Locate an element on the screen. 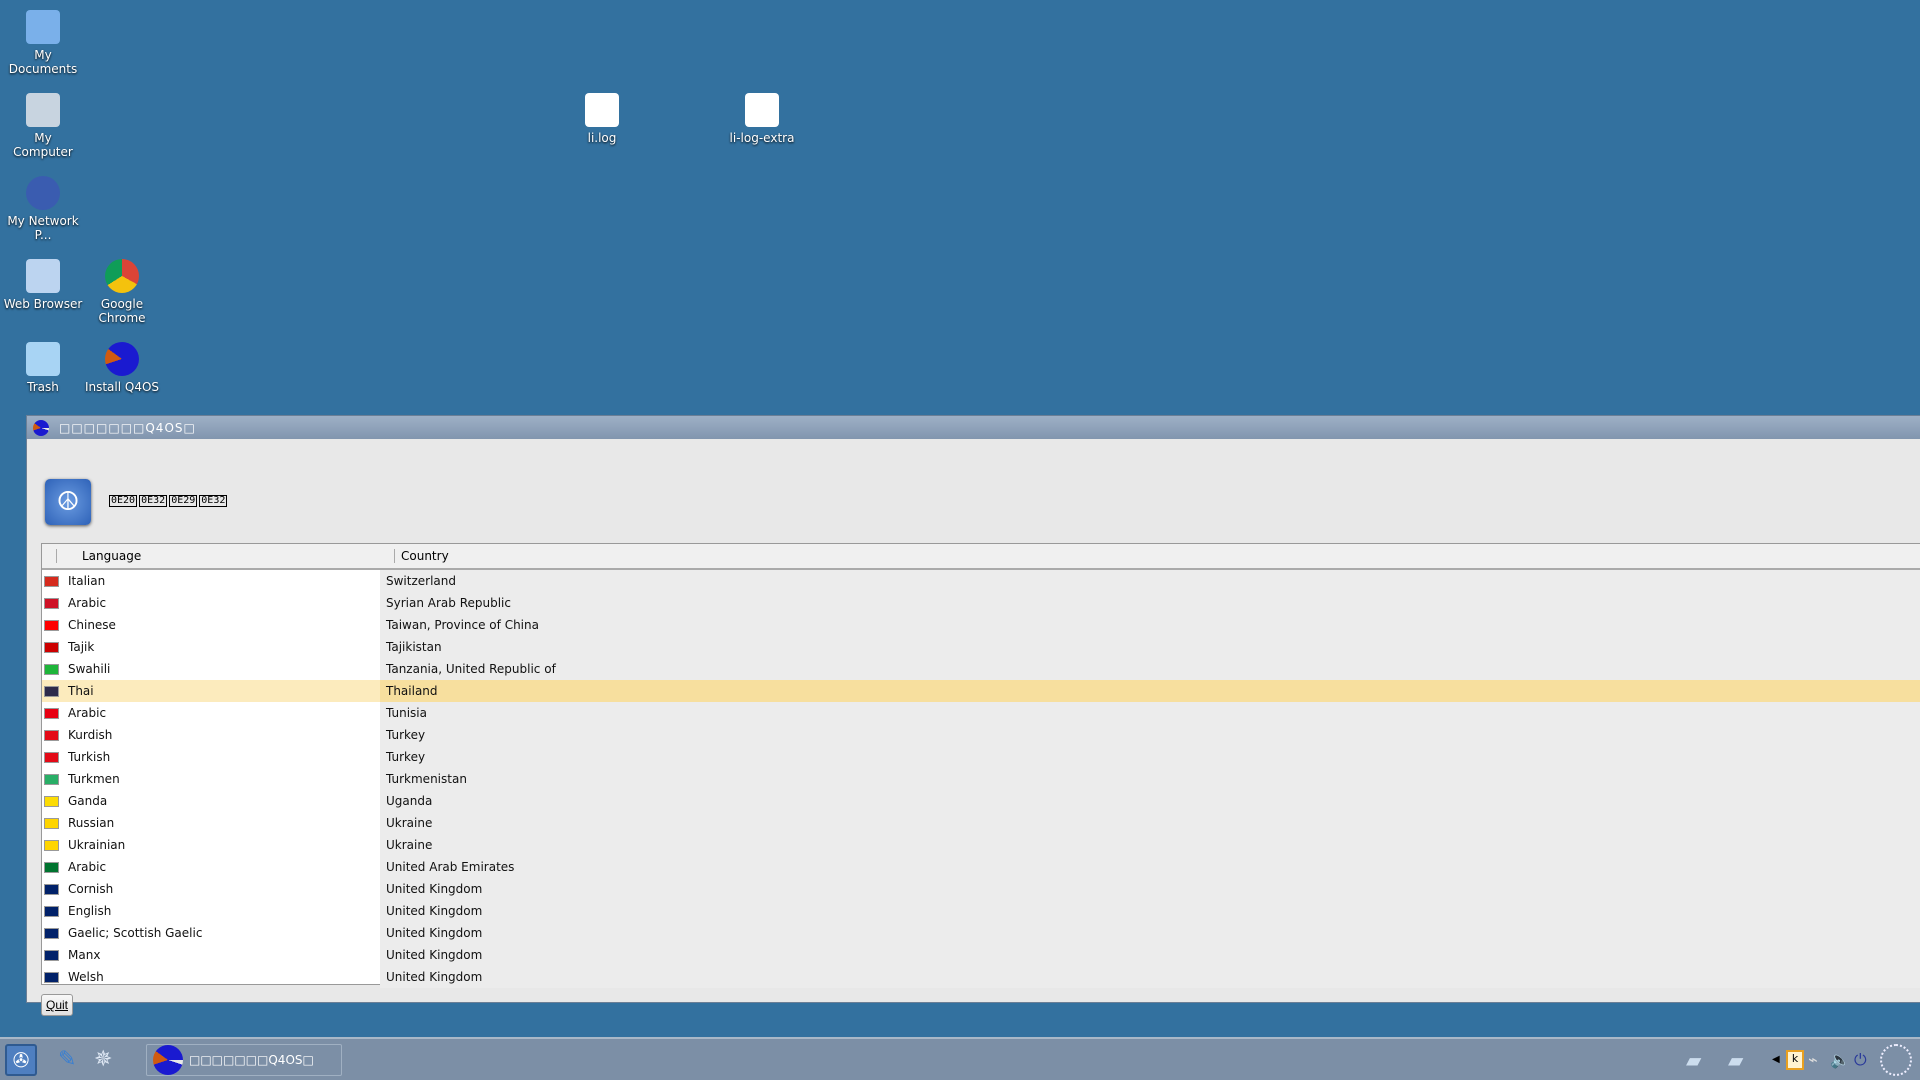 The image size is (1920, 1080). quit-button: Quit is located at coordinates (57, 1005).